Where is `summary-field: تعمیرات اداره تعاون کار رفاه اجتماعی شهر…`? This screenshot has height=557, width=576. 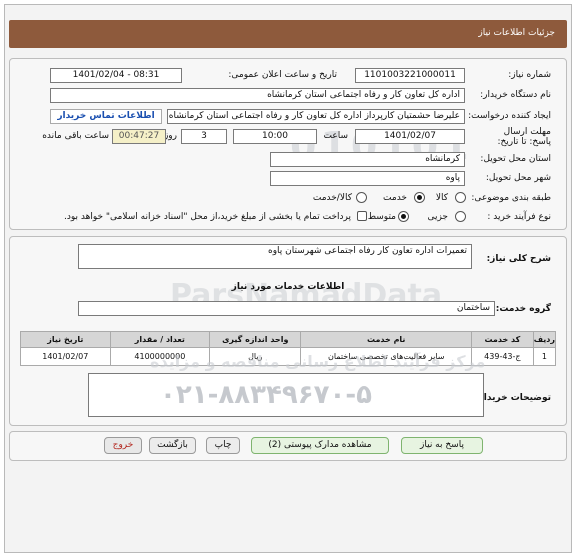 summary-field: تعمیرات اداره تعاون کار رفاه اجتماعی شهر… is located at coordinates (275, 256).